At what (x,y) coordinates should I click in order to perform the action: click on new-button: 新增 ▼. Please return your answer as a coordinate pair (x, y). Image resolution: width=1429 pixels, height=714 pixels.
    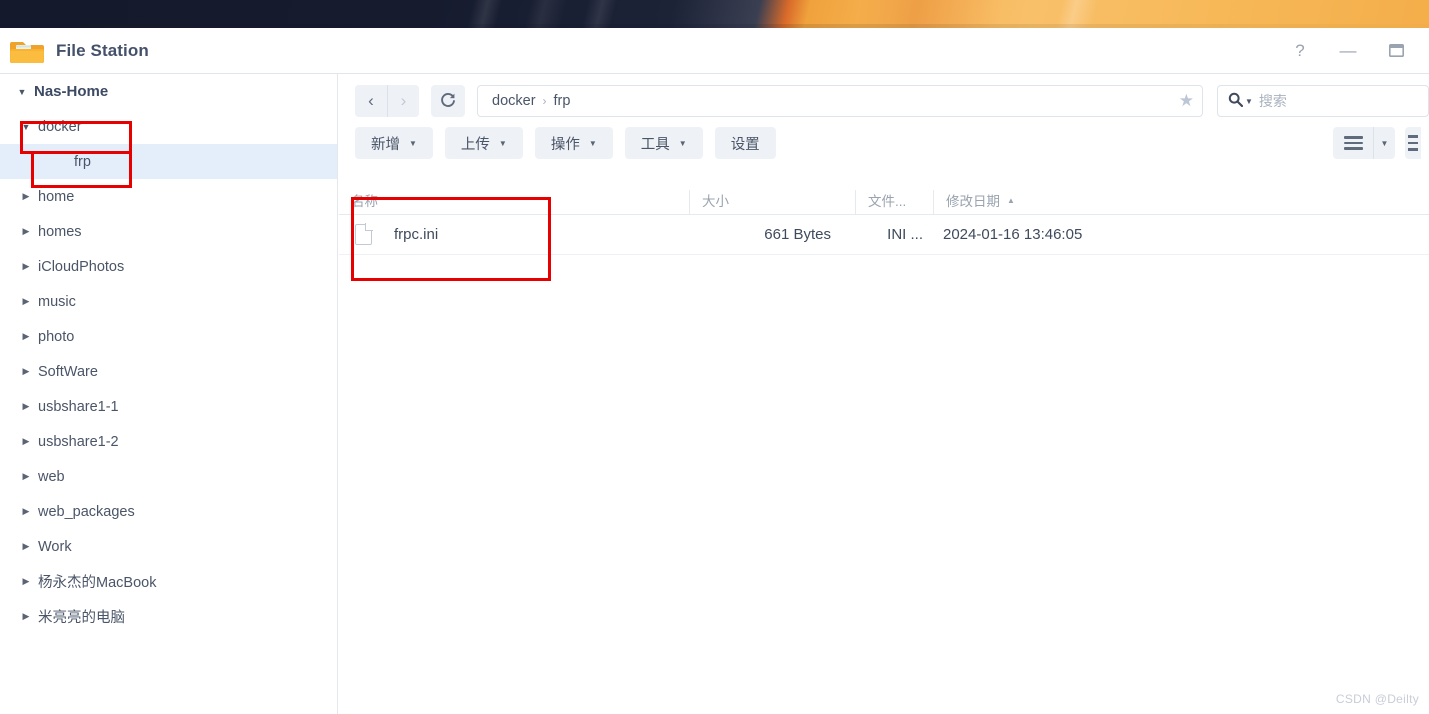
    Looking at the image, I should click on (394, 143).